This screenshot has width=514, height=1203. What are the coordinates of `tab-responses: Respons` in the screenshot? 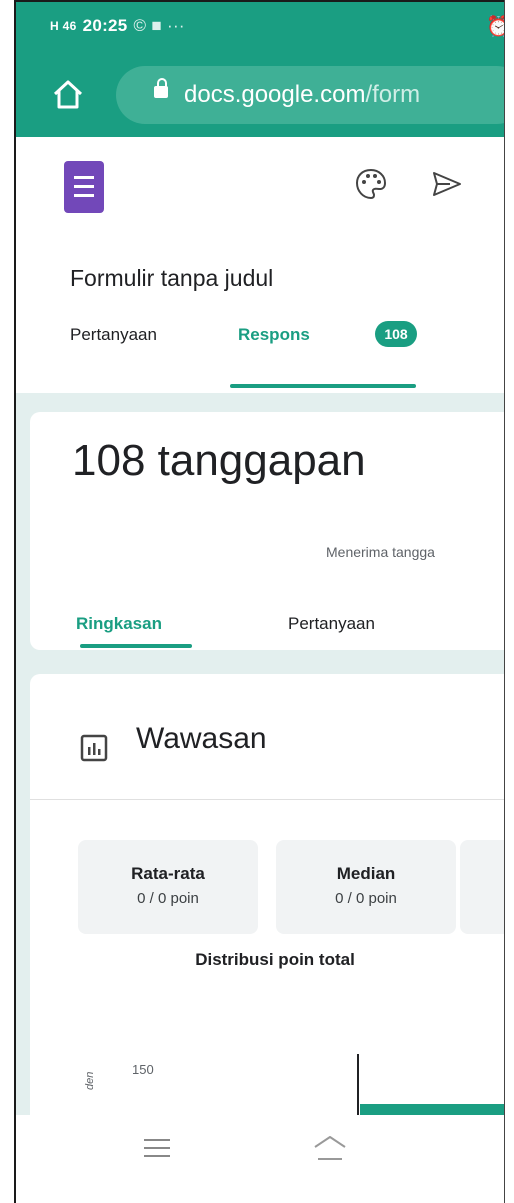 It's located at (274, 335).